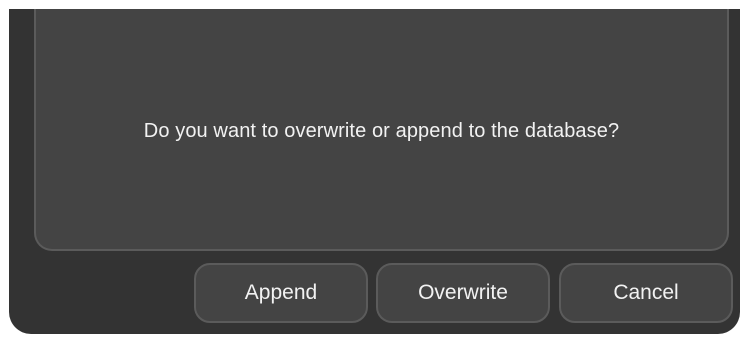 The image size is (745, 347). I want to click on cancel-button: Cancel, so click(646, 293).